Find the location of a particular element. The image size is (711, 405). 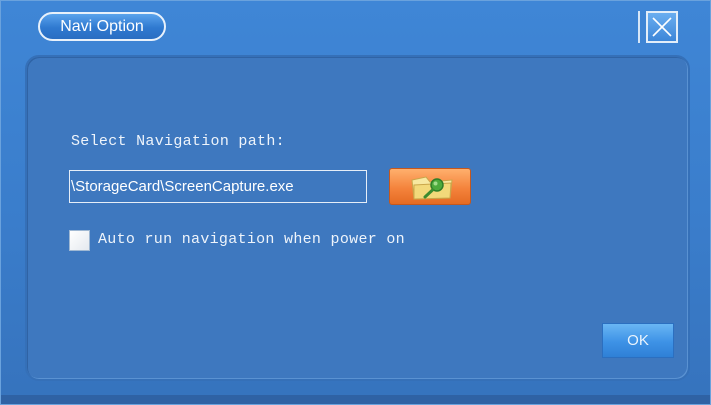

dialog-title: Navi Option is located at coordinates (102, 26).